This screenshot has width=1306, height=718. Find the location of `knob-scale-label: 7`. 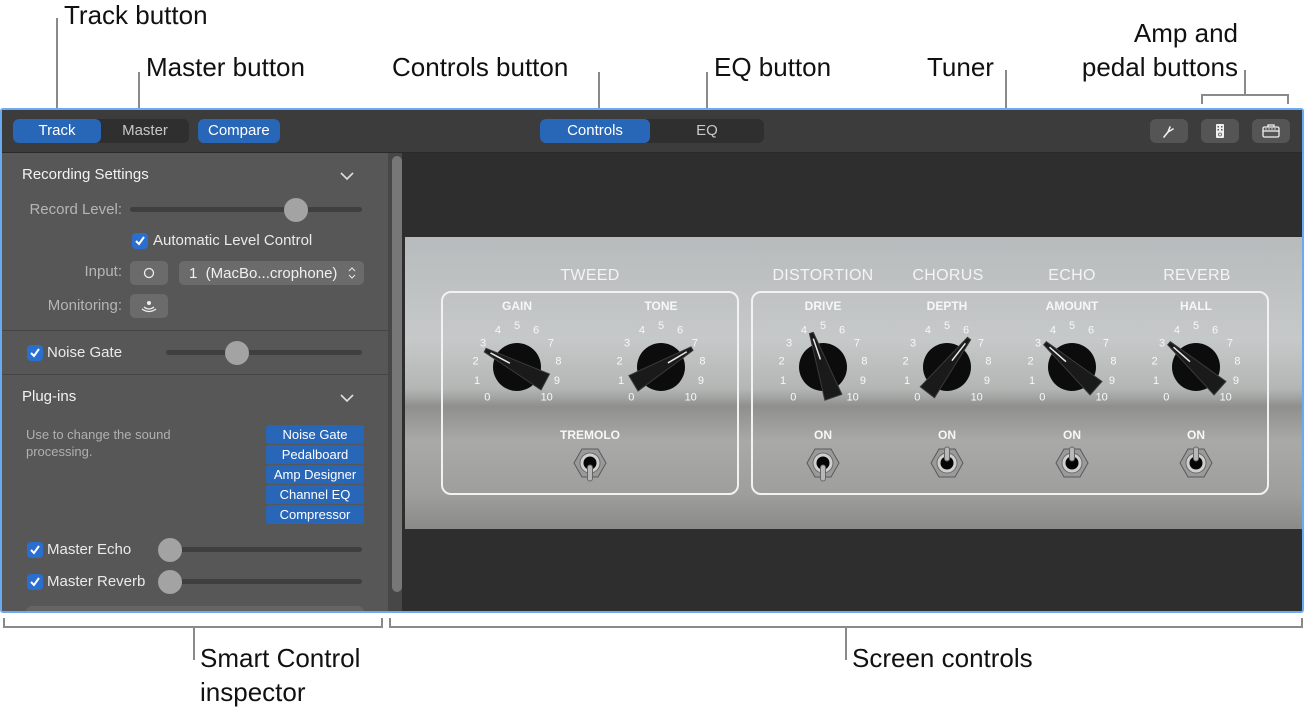

knob-scale-label: 7 is located at coordinates (1106, 343).